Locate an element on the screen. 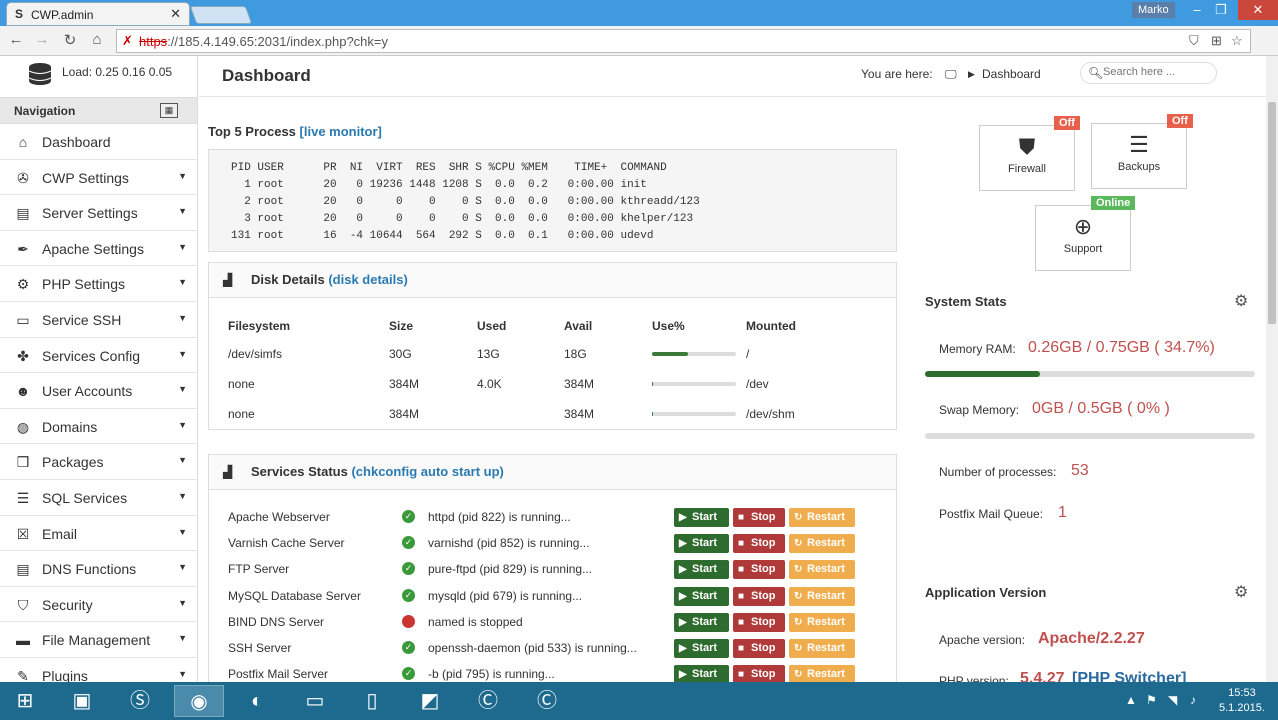 This screenshot has height=720, width=1278. start-button-icon: ⊞ is located at coordinates (25, 701).